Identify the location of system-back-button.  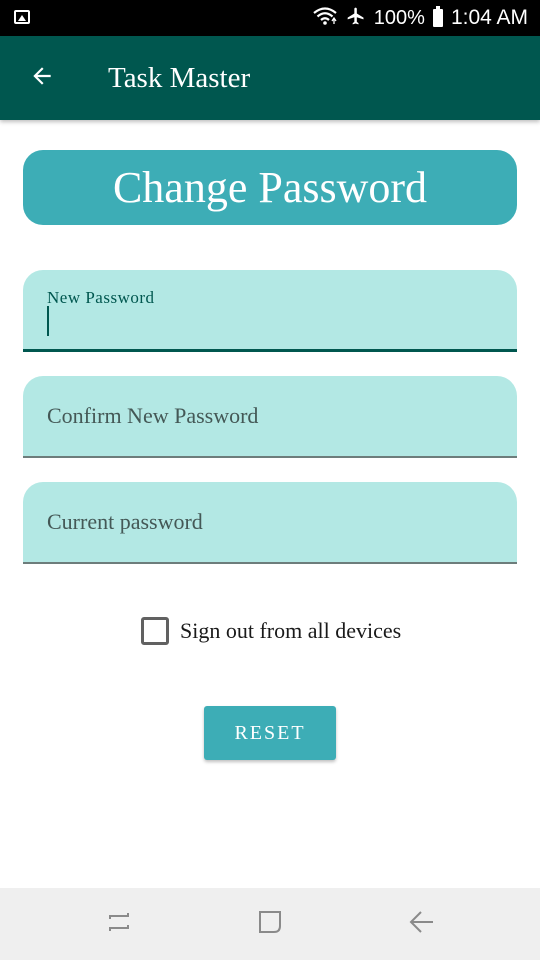
(421, 924).